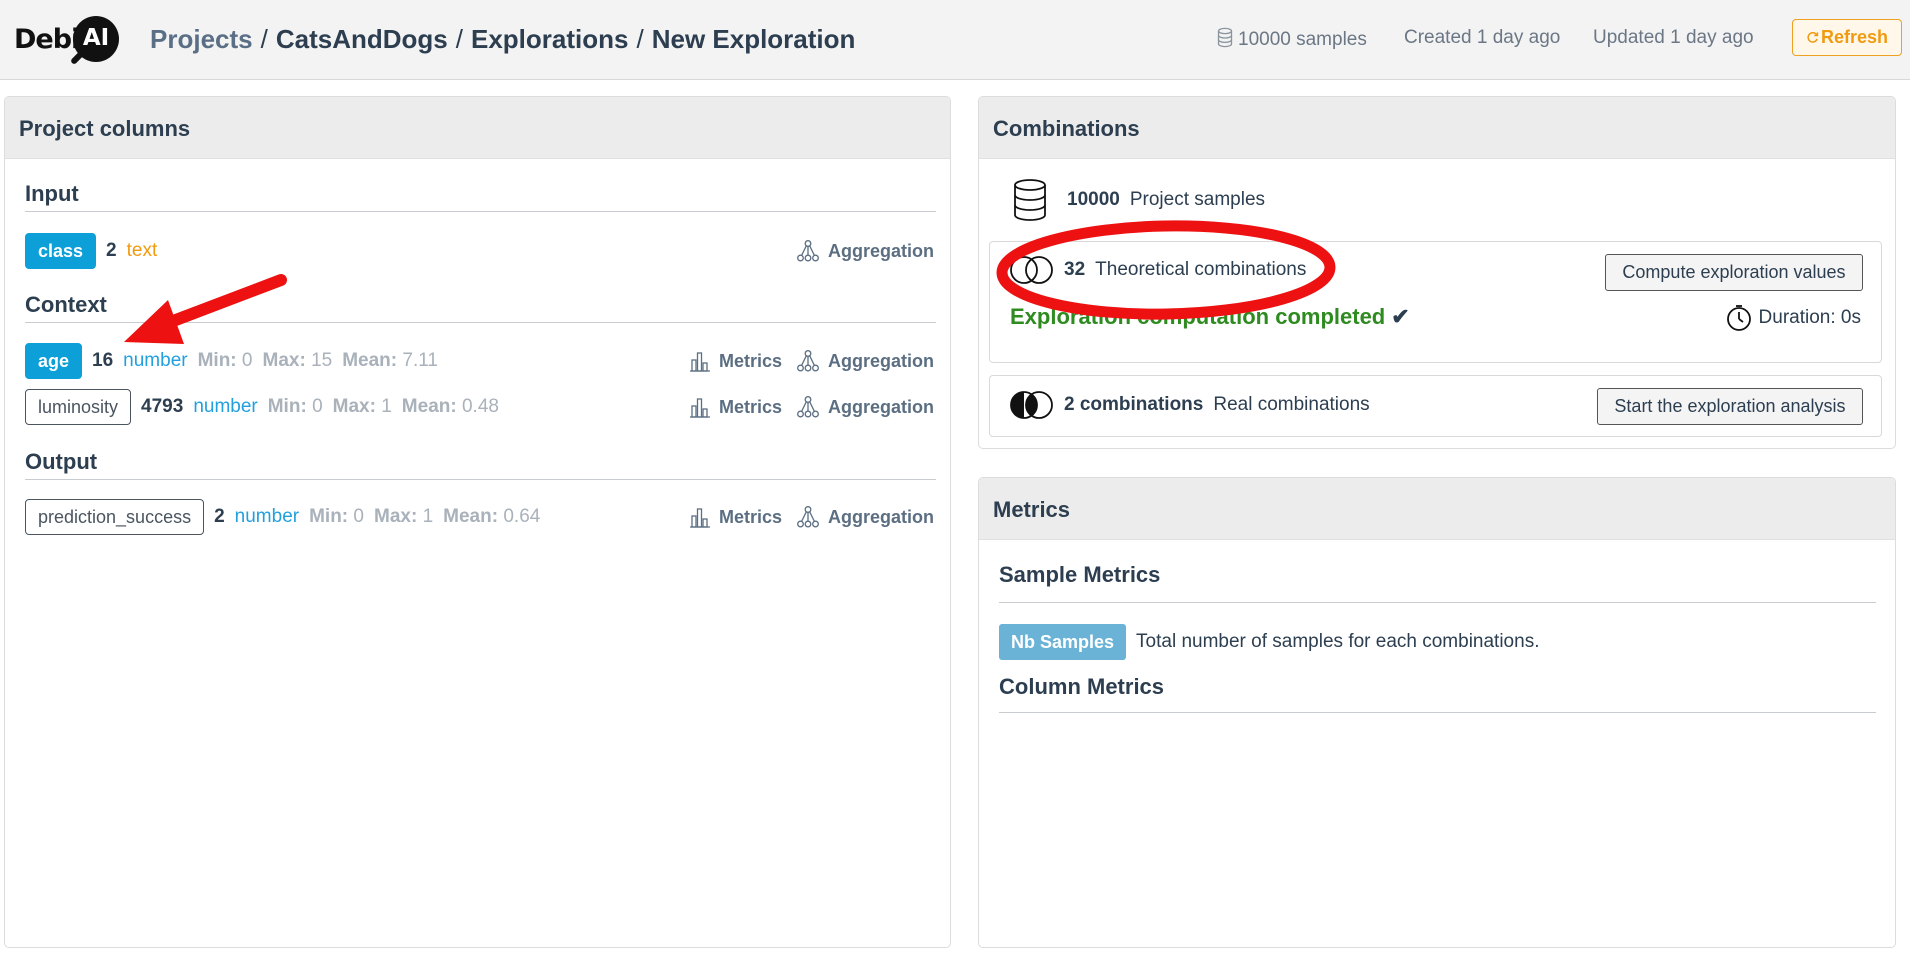  I want to click on breadcrumb-explorations: Explorations, so click(549, 39).